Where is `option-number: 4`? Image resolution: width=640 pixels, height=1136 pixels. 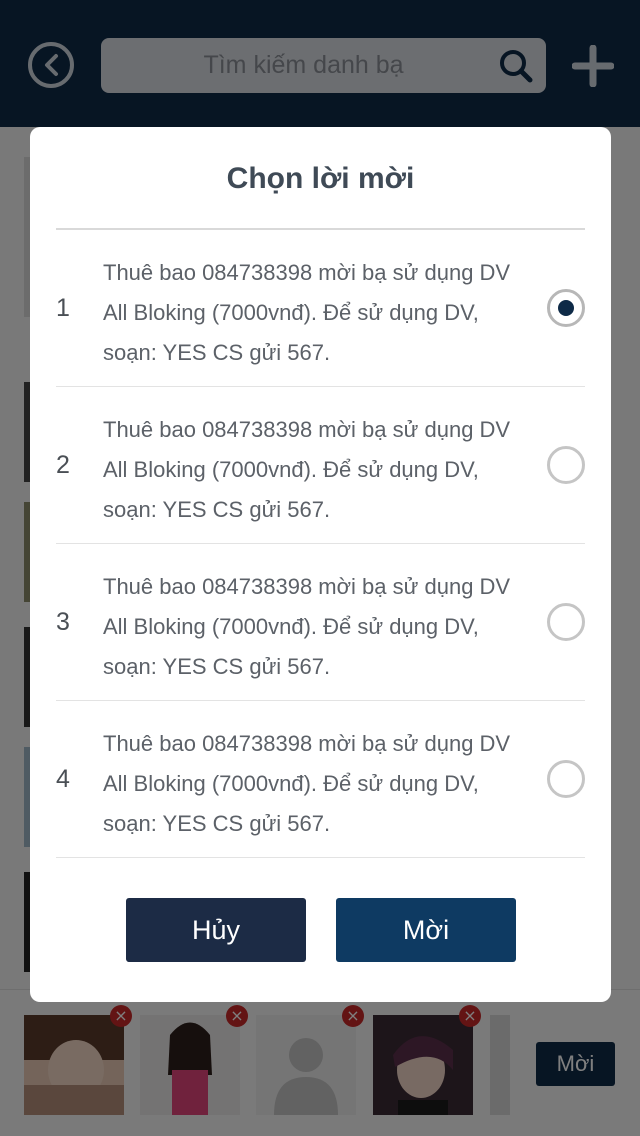
option-number: 4 is located at coordinates (63, 779).